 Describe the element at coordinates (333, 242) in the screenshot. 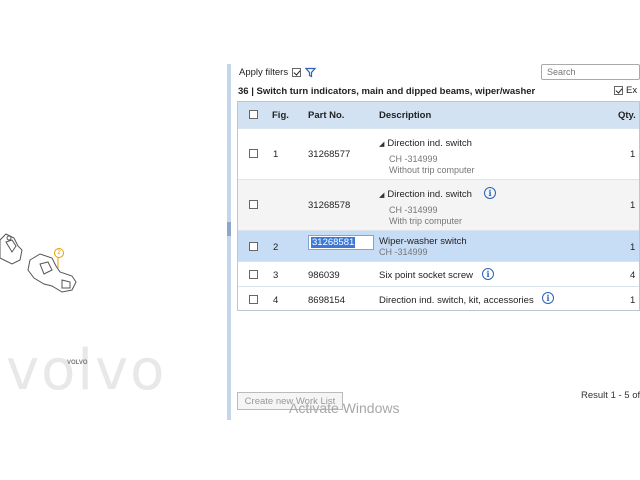

I see `row-part-no: 31268581` at that location.